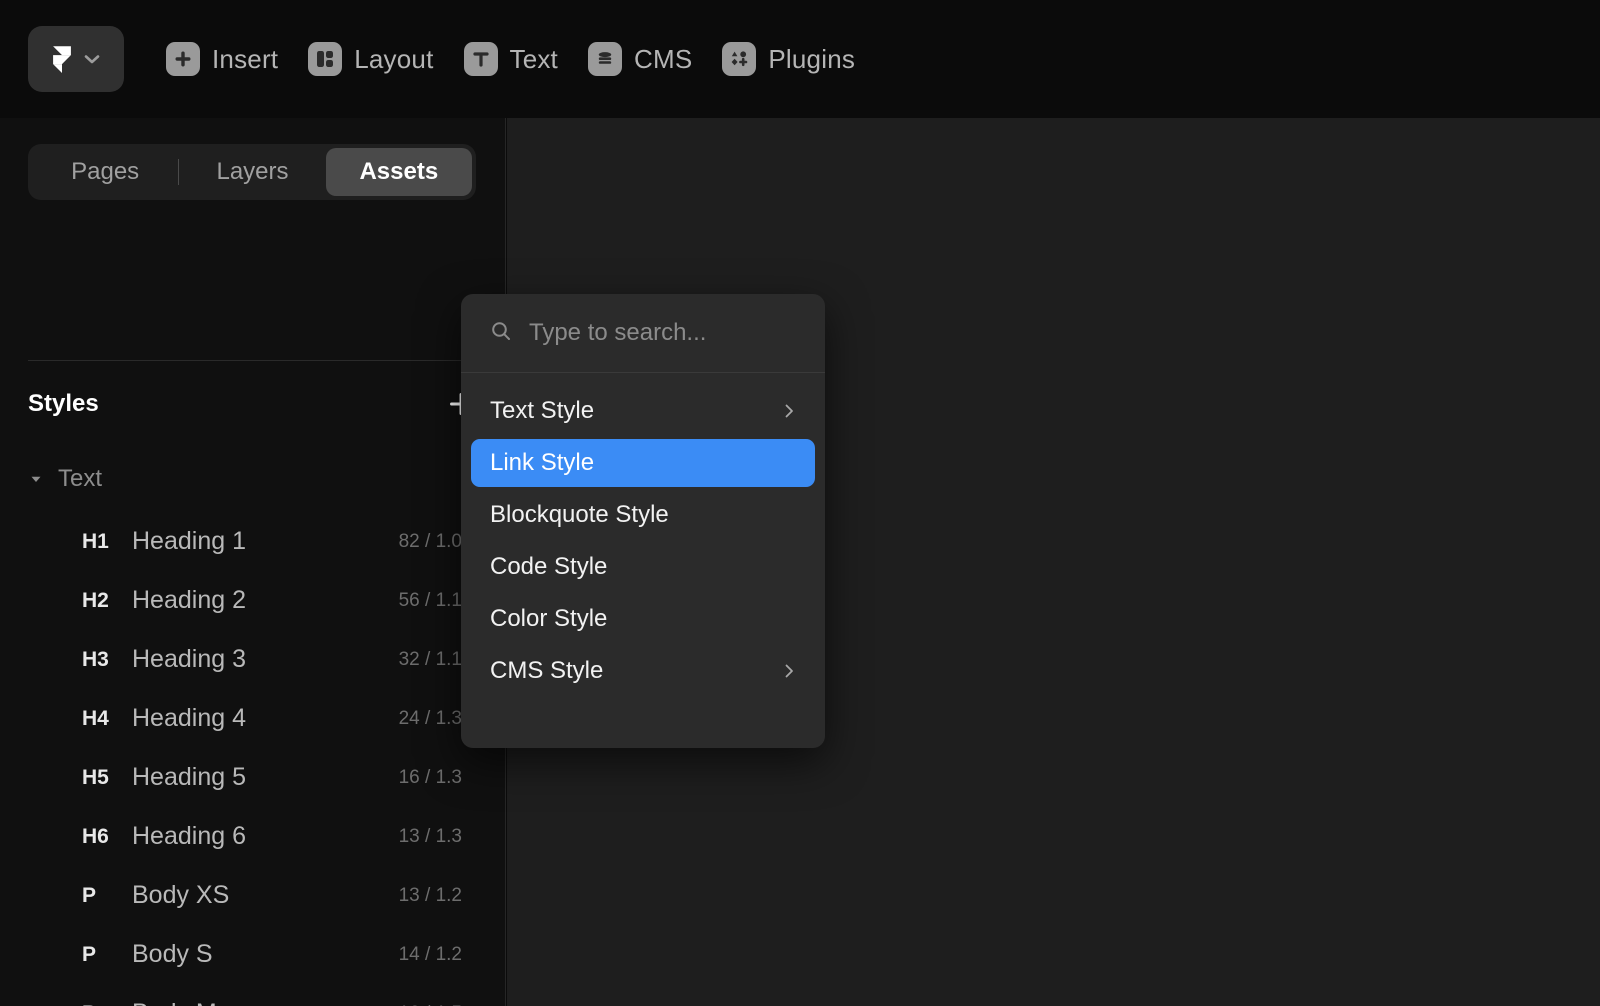  What do you see at coordinates (253, 718) in the screenshot?
I see `list-item: H4 Heading 4 24 / 1.3` at bounding box center [253, 718].